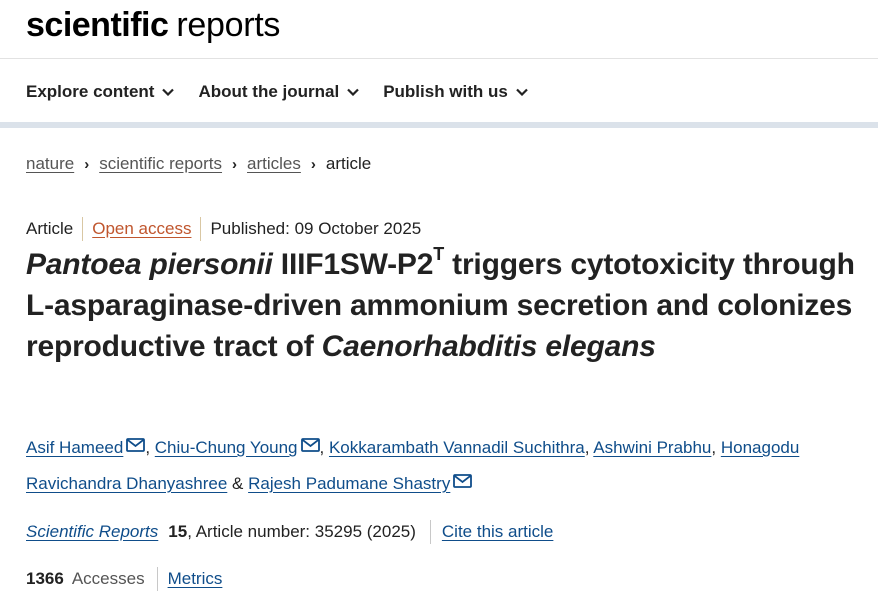 The image size is (878, 600). What do you see at coordinates (178, 531) in the screenshot?
I see `volume-number: 15` at bounding box center [178, 531].